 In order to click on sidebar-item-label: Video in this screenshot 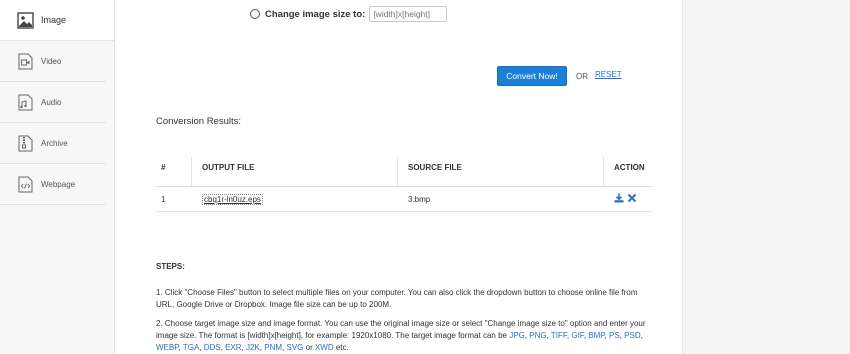, I will do `click(51, 61)`.